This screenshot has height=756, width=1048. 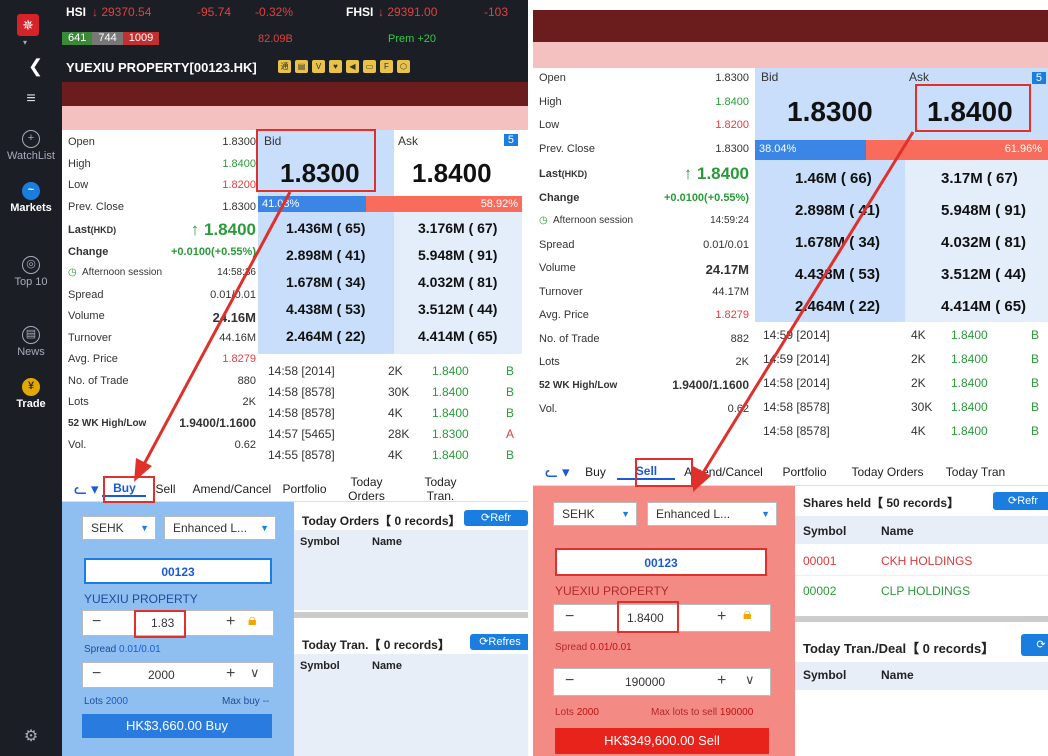 I want to click on sidebar-item-watchlist: + WatchList, so click(x=31, y=146).